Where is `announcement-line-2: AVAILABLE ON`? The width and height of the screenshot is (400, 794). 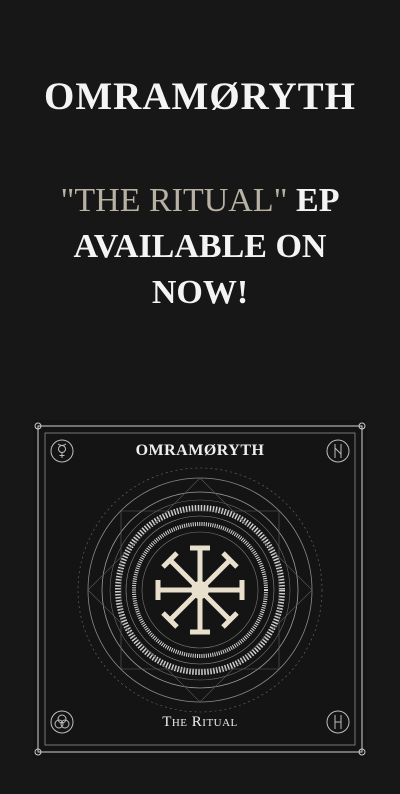 announcement-line-2: AVAILABLE ON is located at coordinates (200, 246).